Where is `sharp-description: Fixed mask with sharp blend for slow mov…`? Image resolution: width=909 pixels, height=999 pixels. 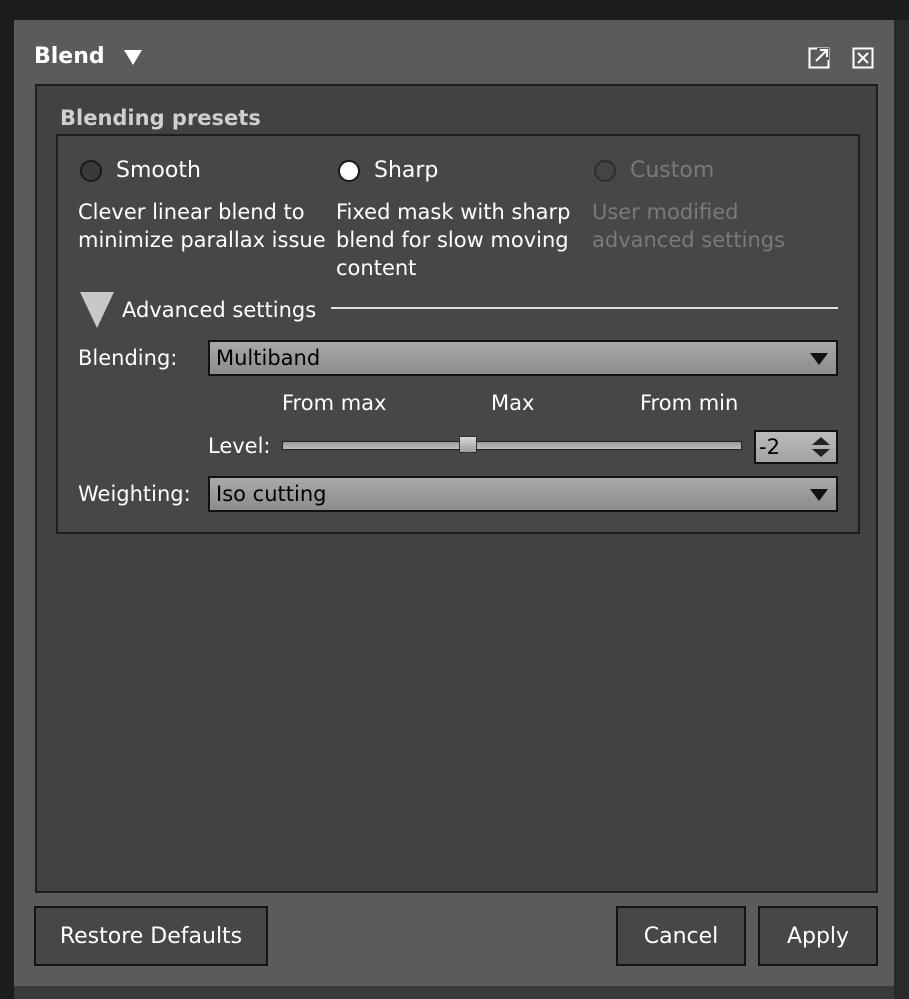
sharp-description: Fixed mask with sharp blend for slow mov… is located at coordinates (453, 240).